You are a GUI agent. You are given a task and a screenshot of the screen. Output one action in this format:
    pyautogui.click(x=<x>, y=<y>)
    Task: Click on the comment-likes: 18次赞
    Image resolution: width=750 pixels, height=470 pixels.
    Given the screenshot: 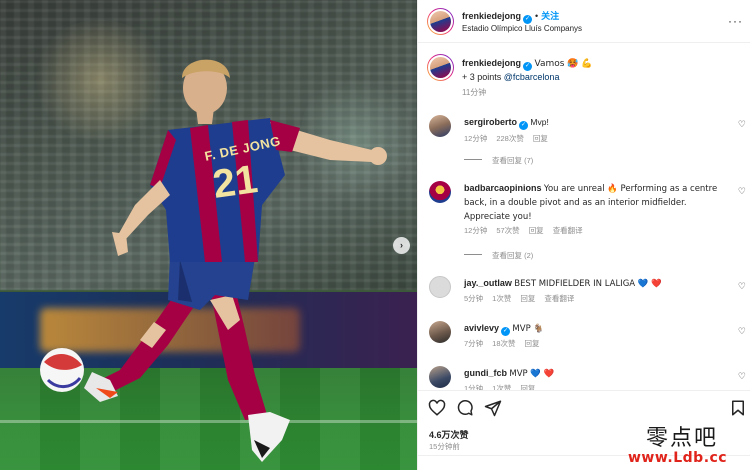 What is the action you would take?
    pyautogui.click(x=503, y=343)
    